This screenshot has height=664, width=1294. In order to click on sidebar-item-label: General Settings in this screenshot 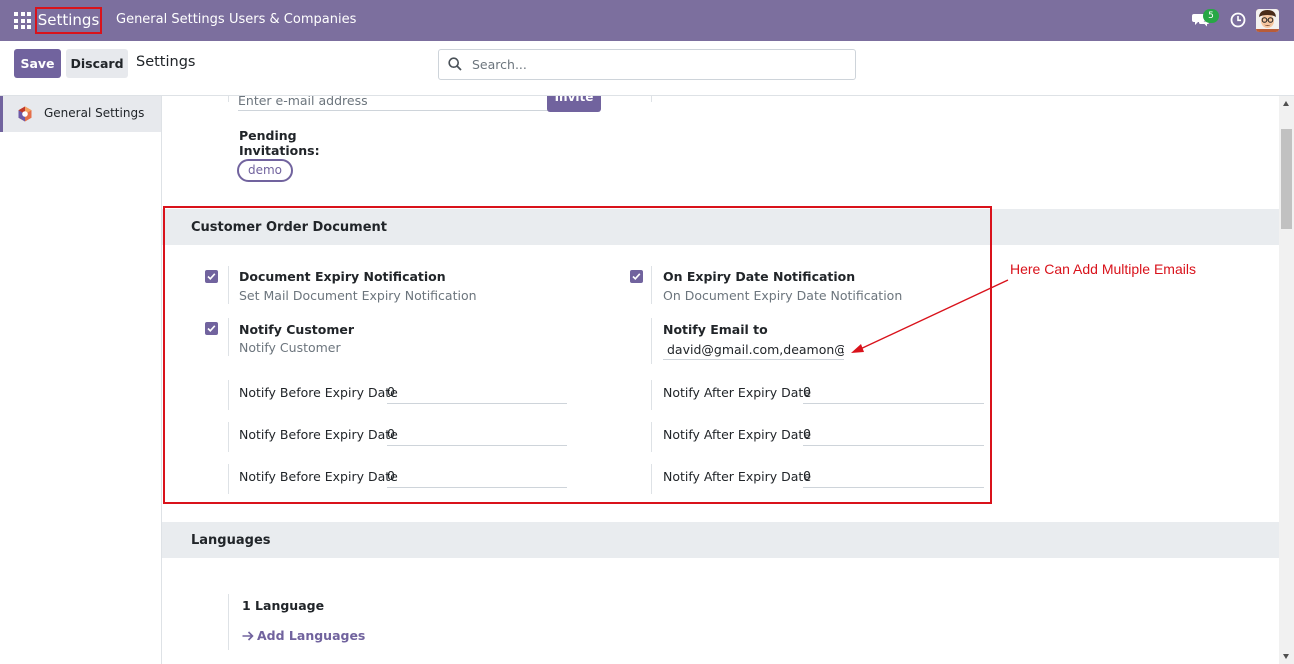, I will do `click(94, 113)`.